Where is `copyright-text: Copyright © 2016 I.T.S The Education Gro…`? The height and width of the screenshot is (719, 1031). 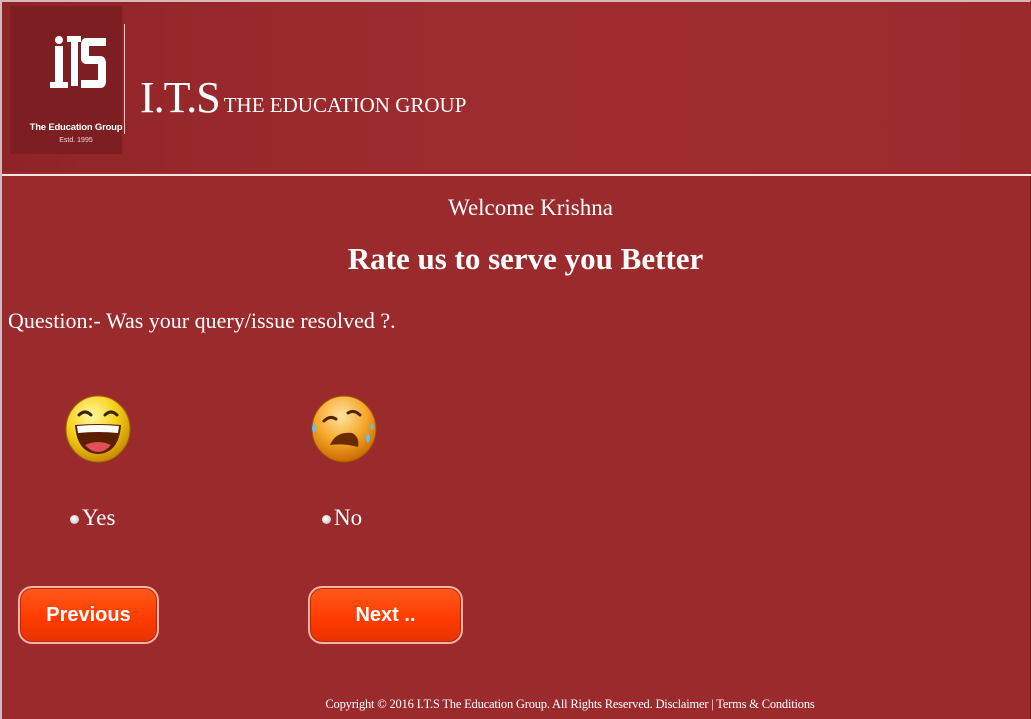 copyright-text: Copyright © 2016 I.T.S The Education Gro… is located at coordinates (489, 704).